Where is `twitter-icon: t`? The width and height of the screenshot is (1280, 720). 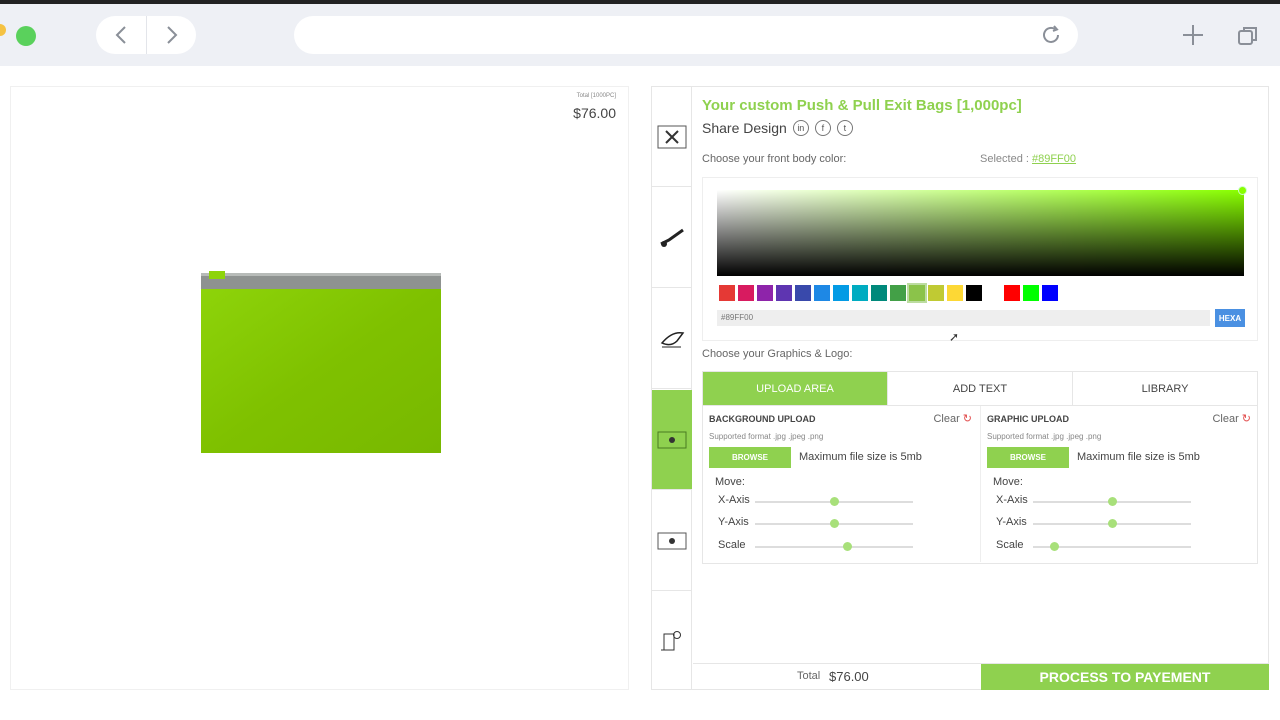 twitter-icon: t is located at coordinates (844, 128).